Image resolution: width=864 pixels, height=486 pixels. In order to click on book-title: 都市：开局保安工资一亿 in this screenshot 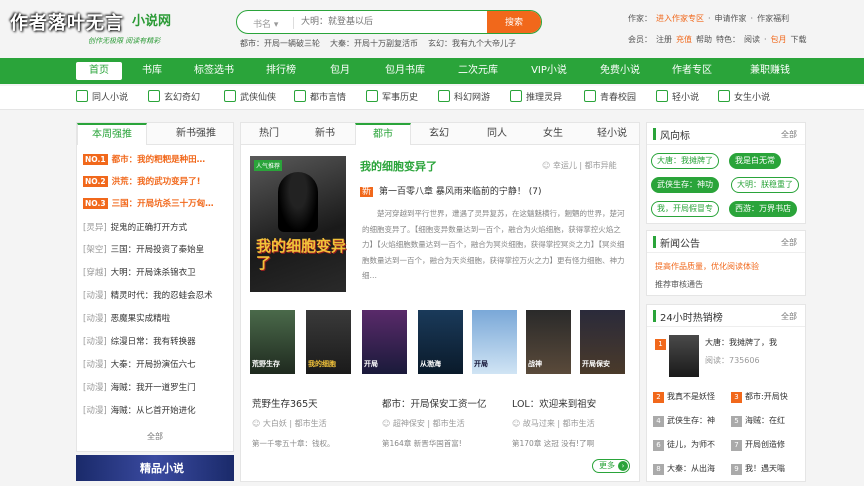, I will do `click(434, 403)`.